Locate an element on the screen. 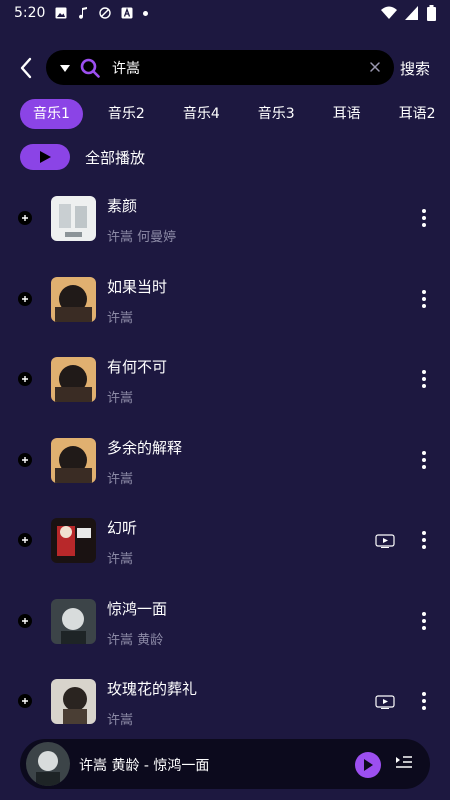 This screenshot has height=800, width=450. back-button is located at coordinates (26, 68).